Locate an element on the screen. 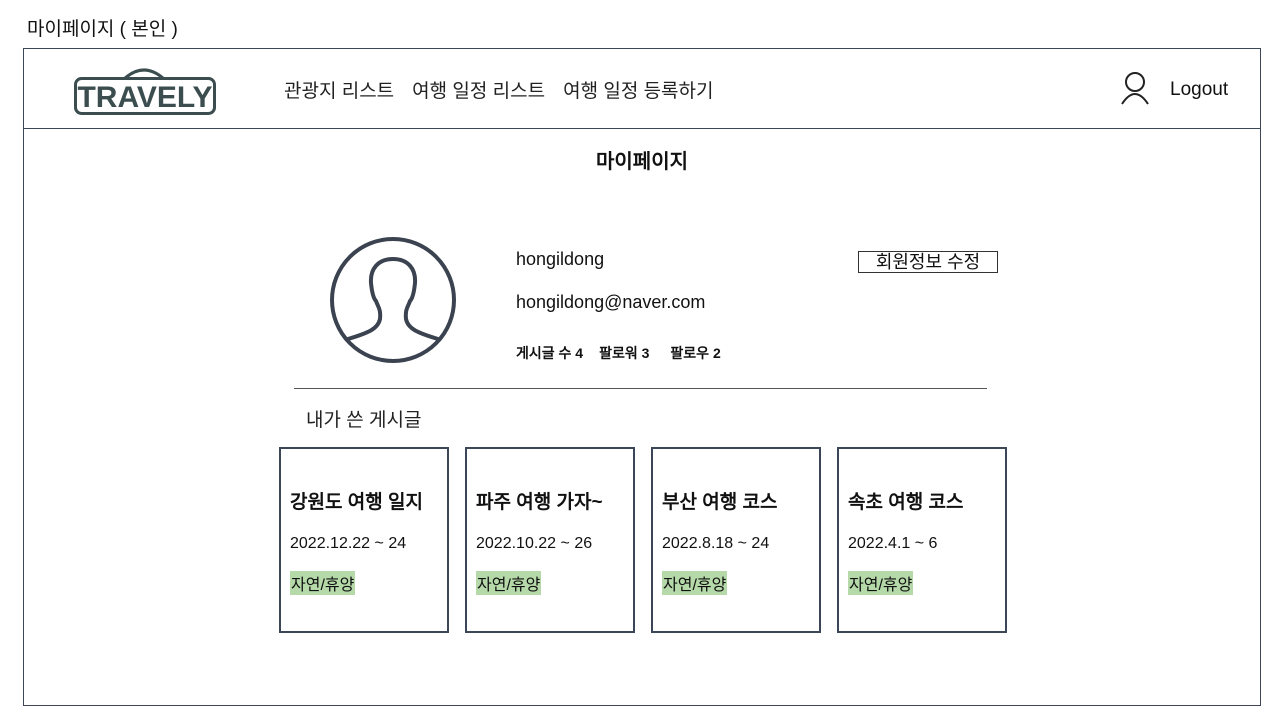 The width and height of the screenshot is (1280, 720). page-caption: 마이페이지 ( 본인 ) is located at coordinates (102, 29).